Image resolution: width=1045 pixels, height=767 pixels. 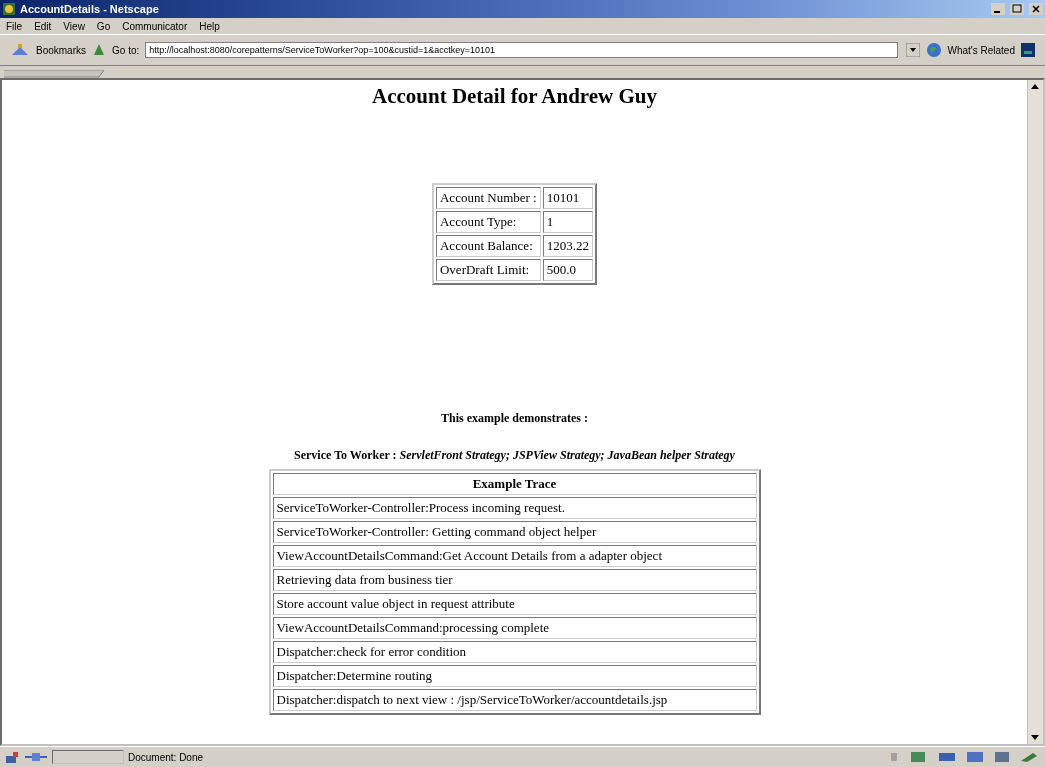 What do you see at coordinates (36, 757) in the screenshot?
I see `connection-icon` at bounding box center [36, 757].